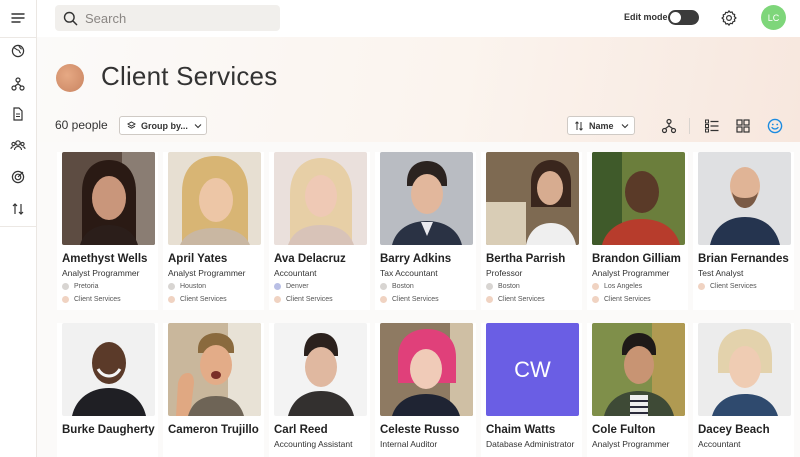  I want to click on team-icon, so click(18, 145).